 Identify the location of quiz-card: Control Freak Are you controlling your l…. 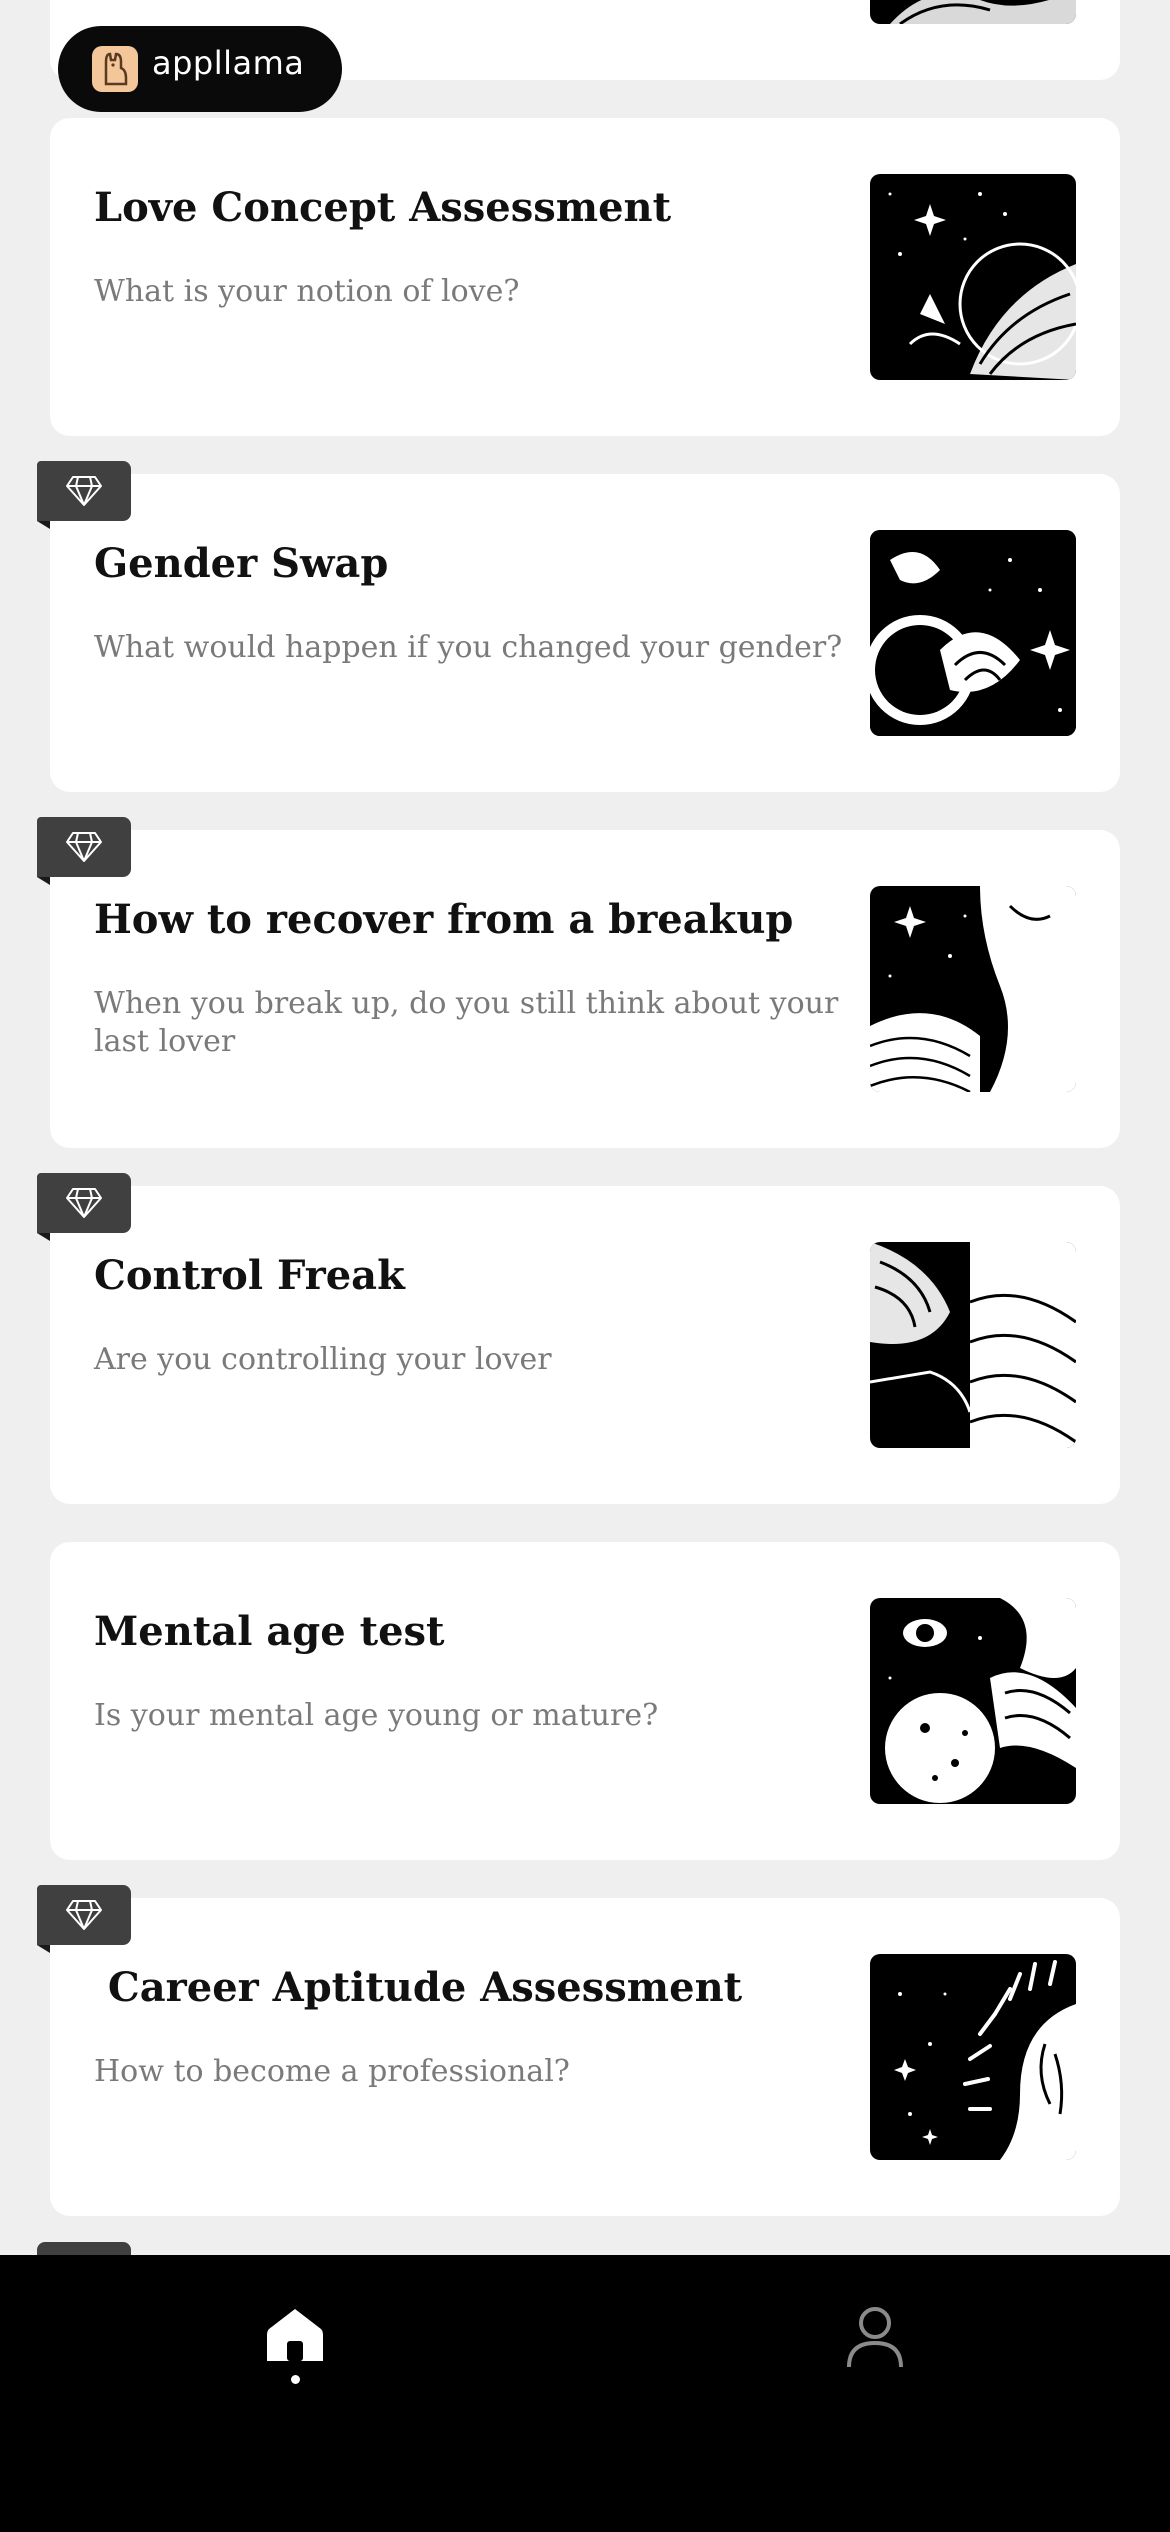
(578, 1338).